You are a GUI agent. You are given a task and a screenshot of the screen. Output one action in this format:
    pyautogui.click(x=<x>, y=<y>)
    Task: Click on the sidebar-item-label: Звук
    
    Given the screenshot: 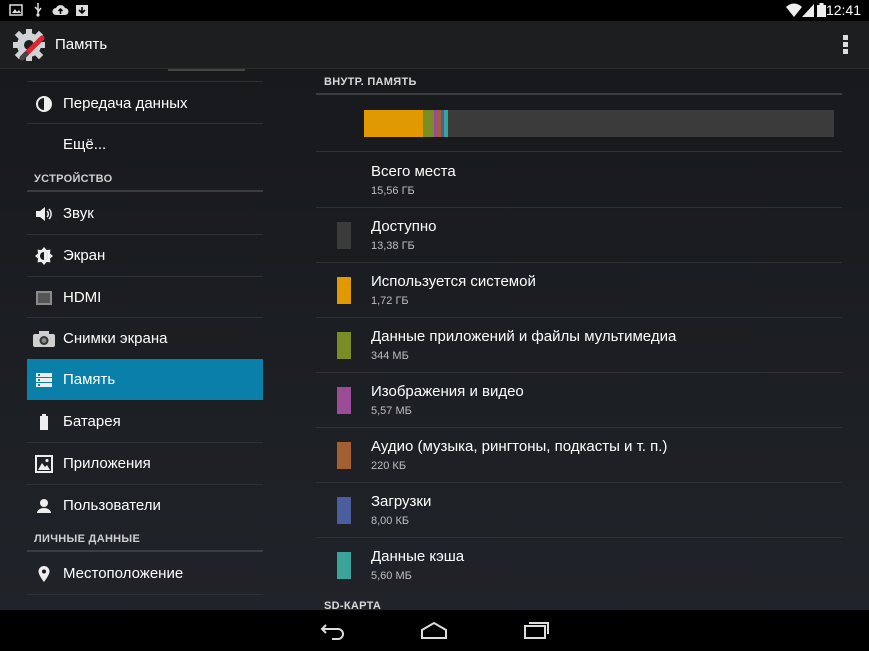 What is the action you would take?
    pyautogui.click(x=78, y=213)
    